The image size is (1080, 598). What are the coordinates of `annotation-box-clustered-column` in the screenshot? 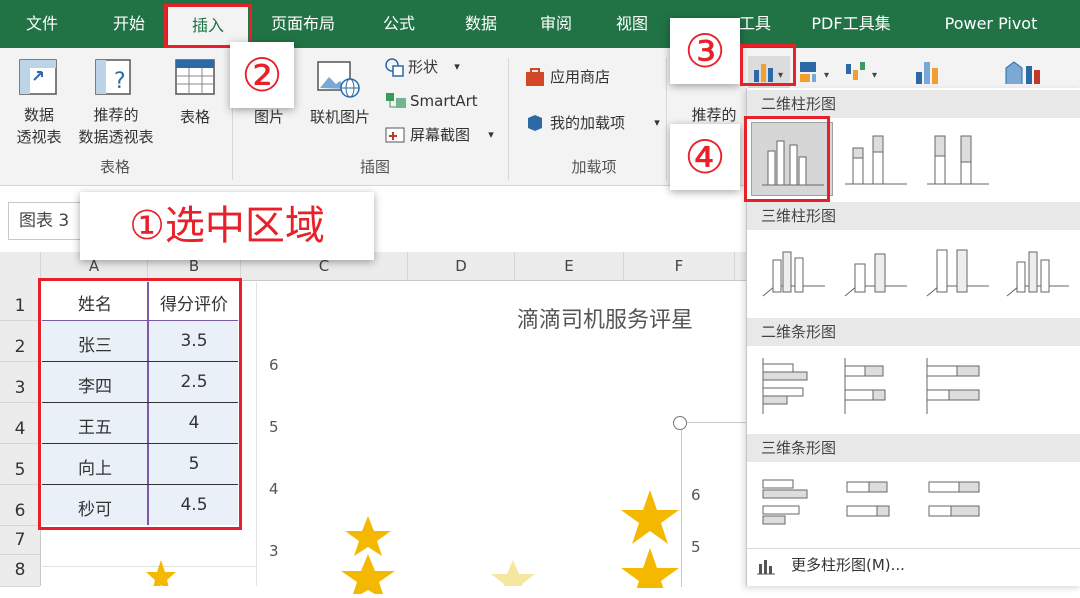 It's located at (787, 159).